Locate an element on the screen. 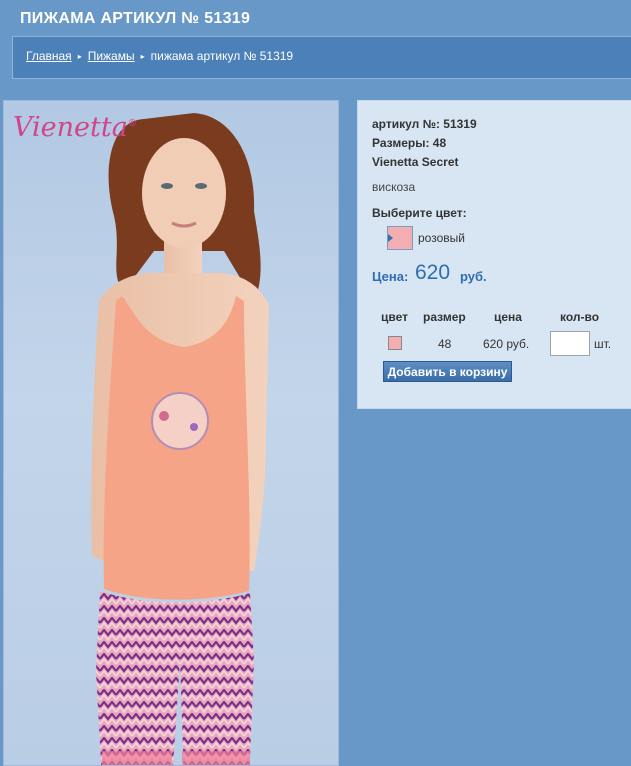 The height and width of the screenshot is (766, 631). breadcrumb-current: пижама артикул № 51319 is located at coordinates (222, 56).